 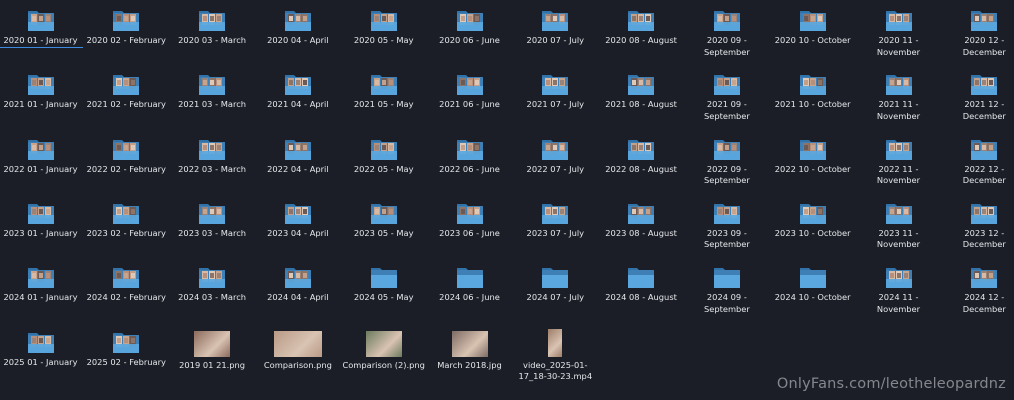 What do you see at coordinates (813, 91) in the screenshot?
I see `folder-item: 2021 10 - October` at bounding box center [813, 91].